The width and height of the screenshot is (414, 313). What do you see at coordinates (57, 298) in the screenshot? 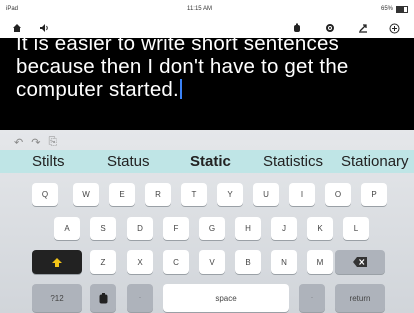
I see `numbers-key: ?12` at bounding box center [57, 298].